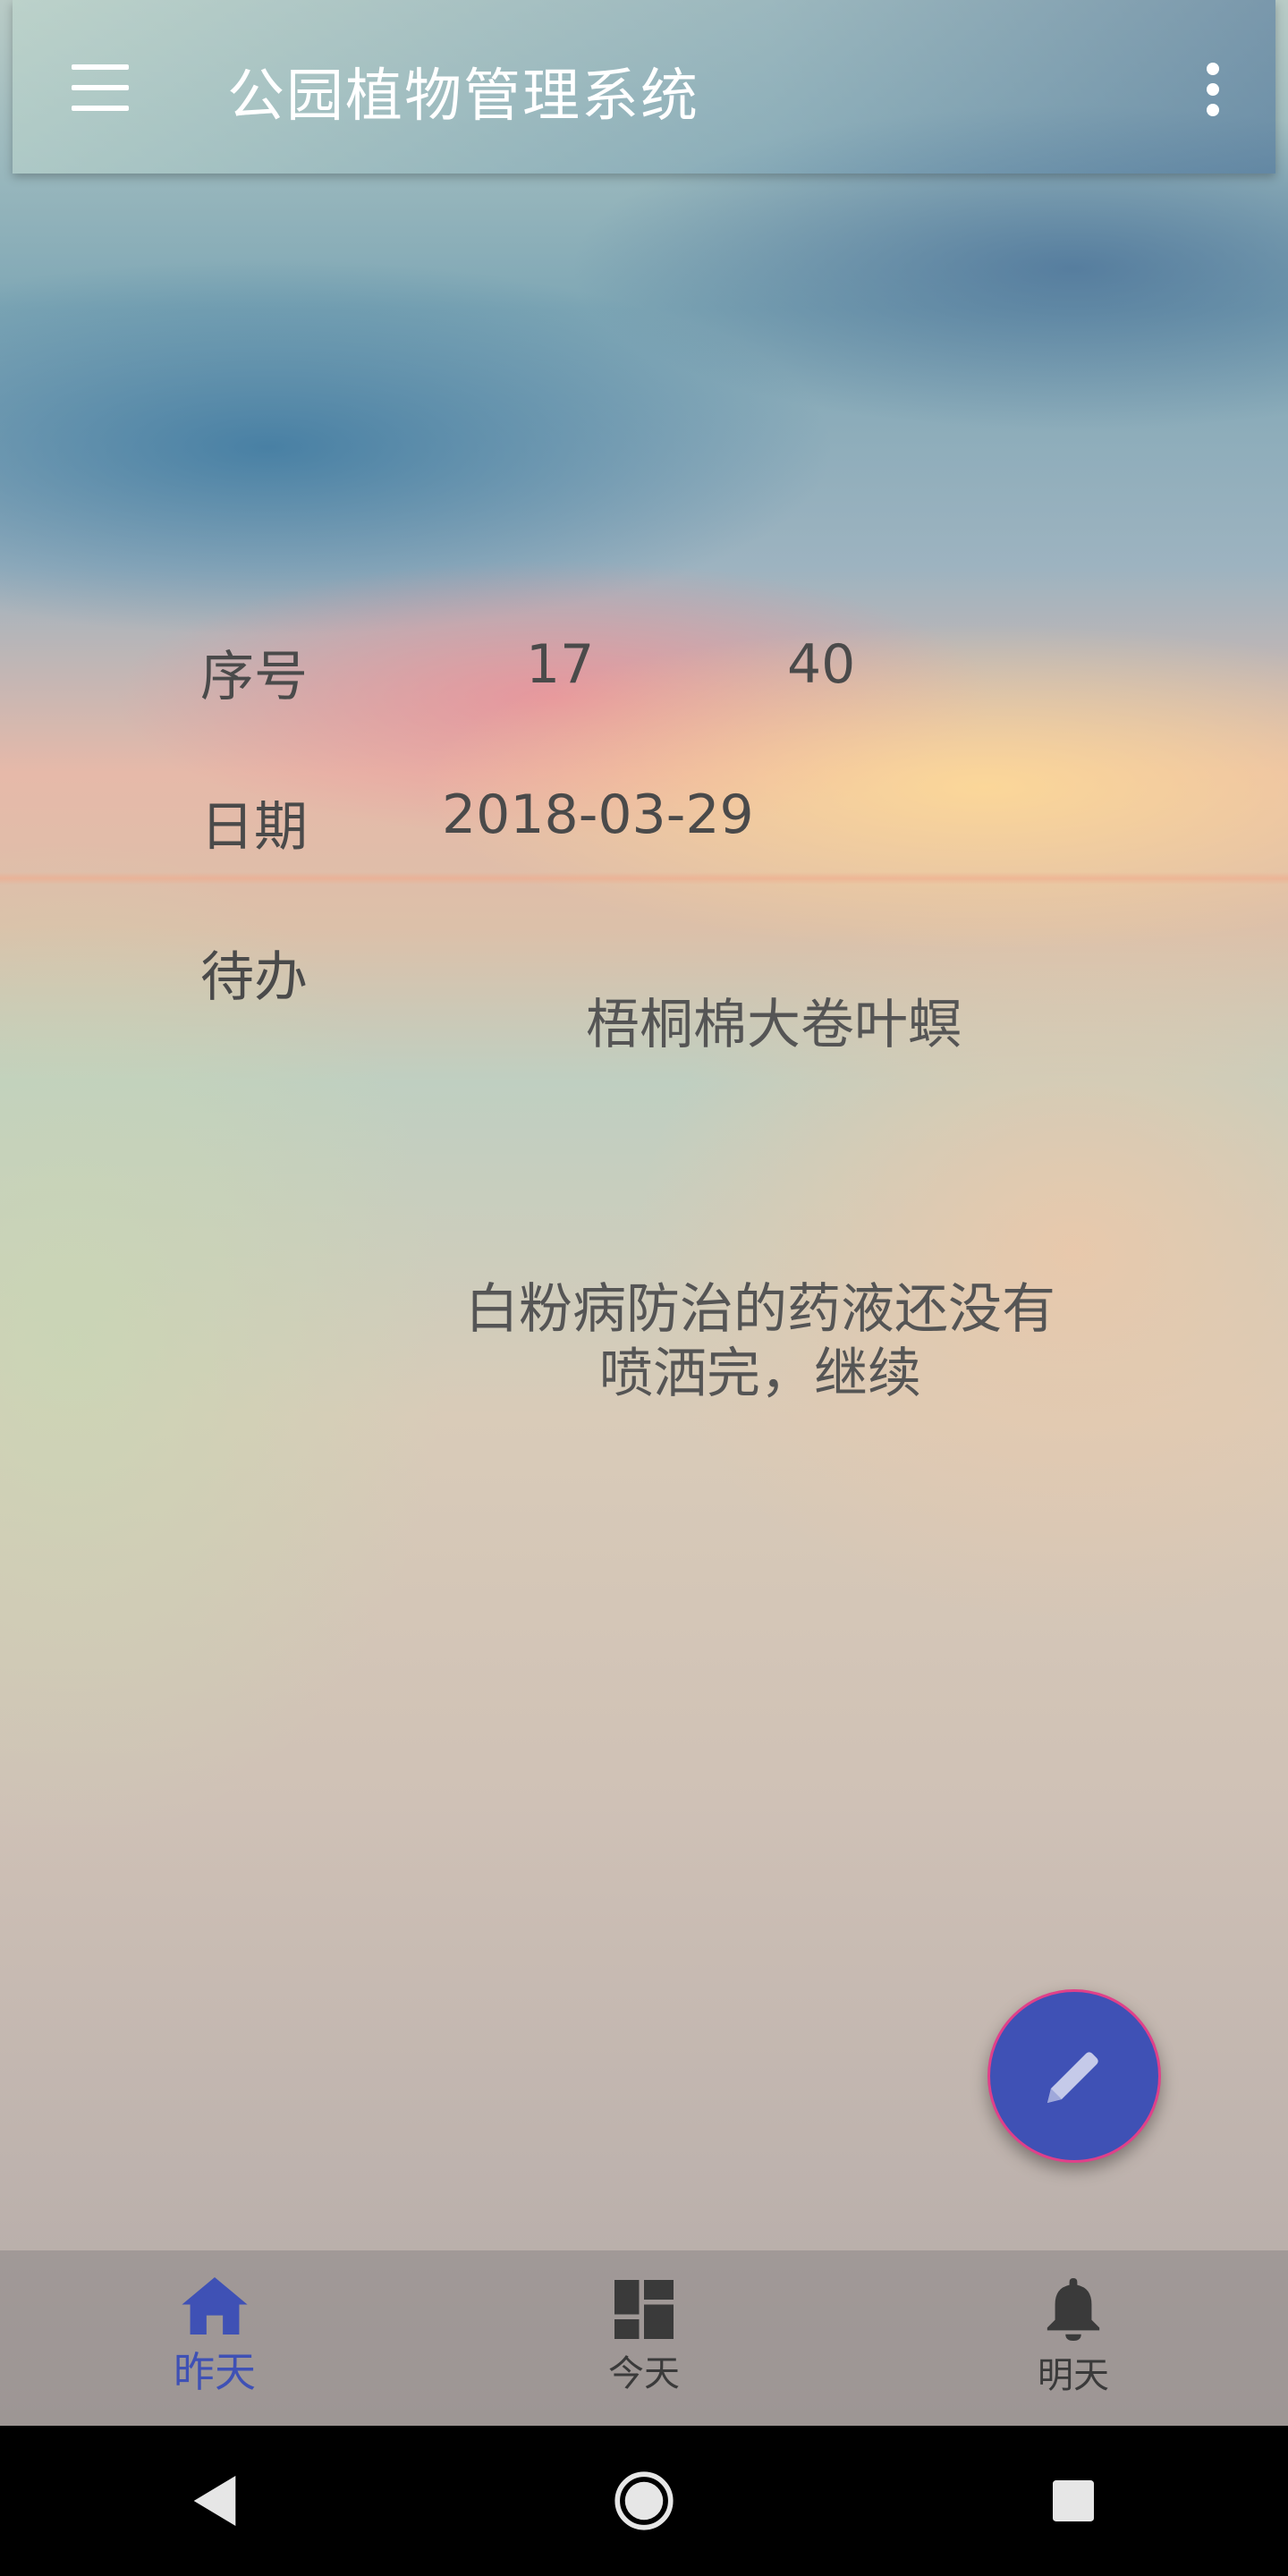 The image size is (1288, 2576). Describe the element at coordinates (644, 2373) in the screenshot. I see `nav-label-today: 今天` at that location.